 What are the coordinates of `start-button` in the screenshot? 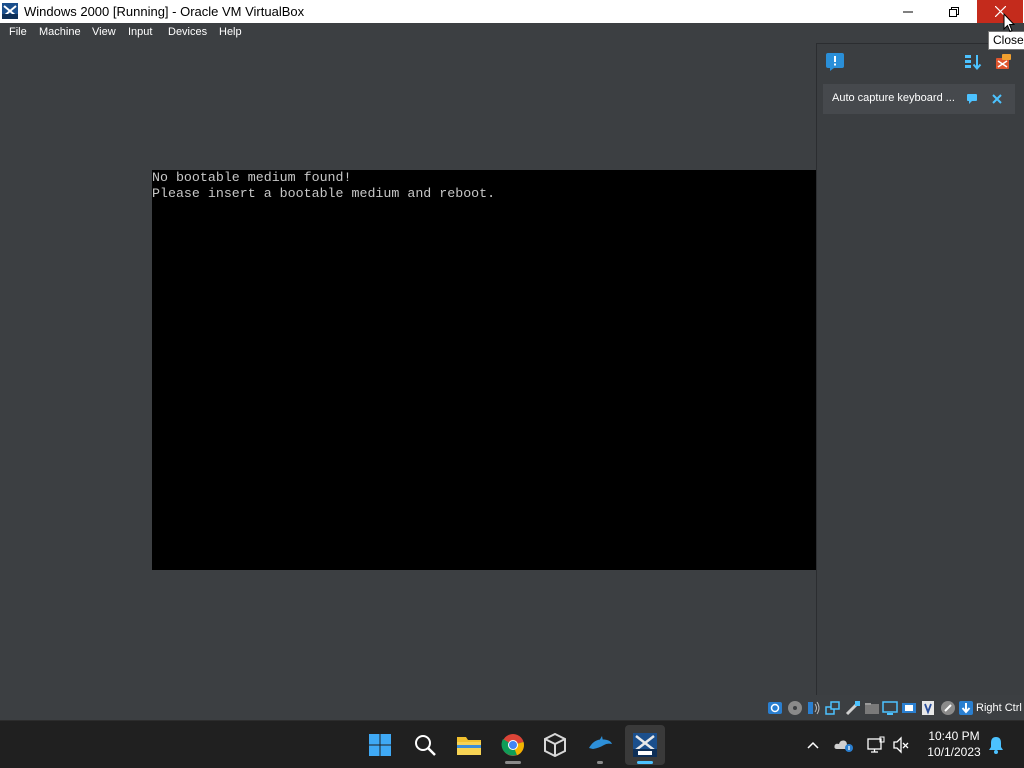 It's located at (380, 745).